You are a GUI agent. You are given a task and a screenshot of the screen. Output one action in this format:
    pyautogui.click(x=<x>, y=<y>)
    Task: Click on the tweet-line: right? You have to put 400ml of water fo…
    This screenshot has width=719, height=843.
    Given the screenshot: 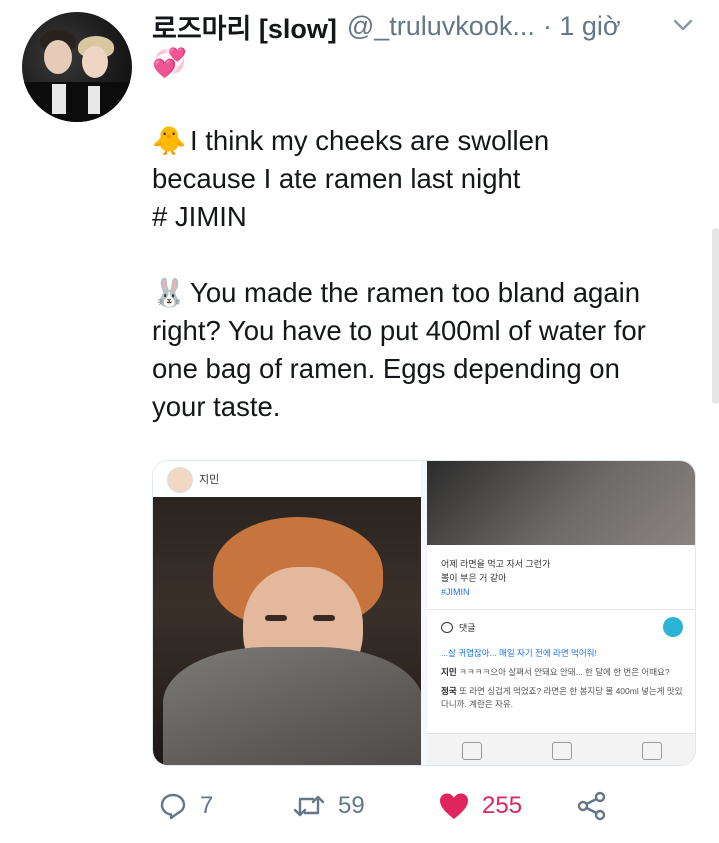 What is the action you would take?
    pyautogui.click(x=399, y=330)
    